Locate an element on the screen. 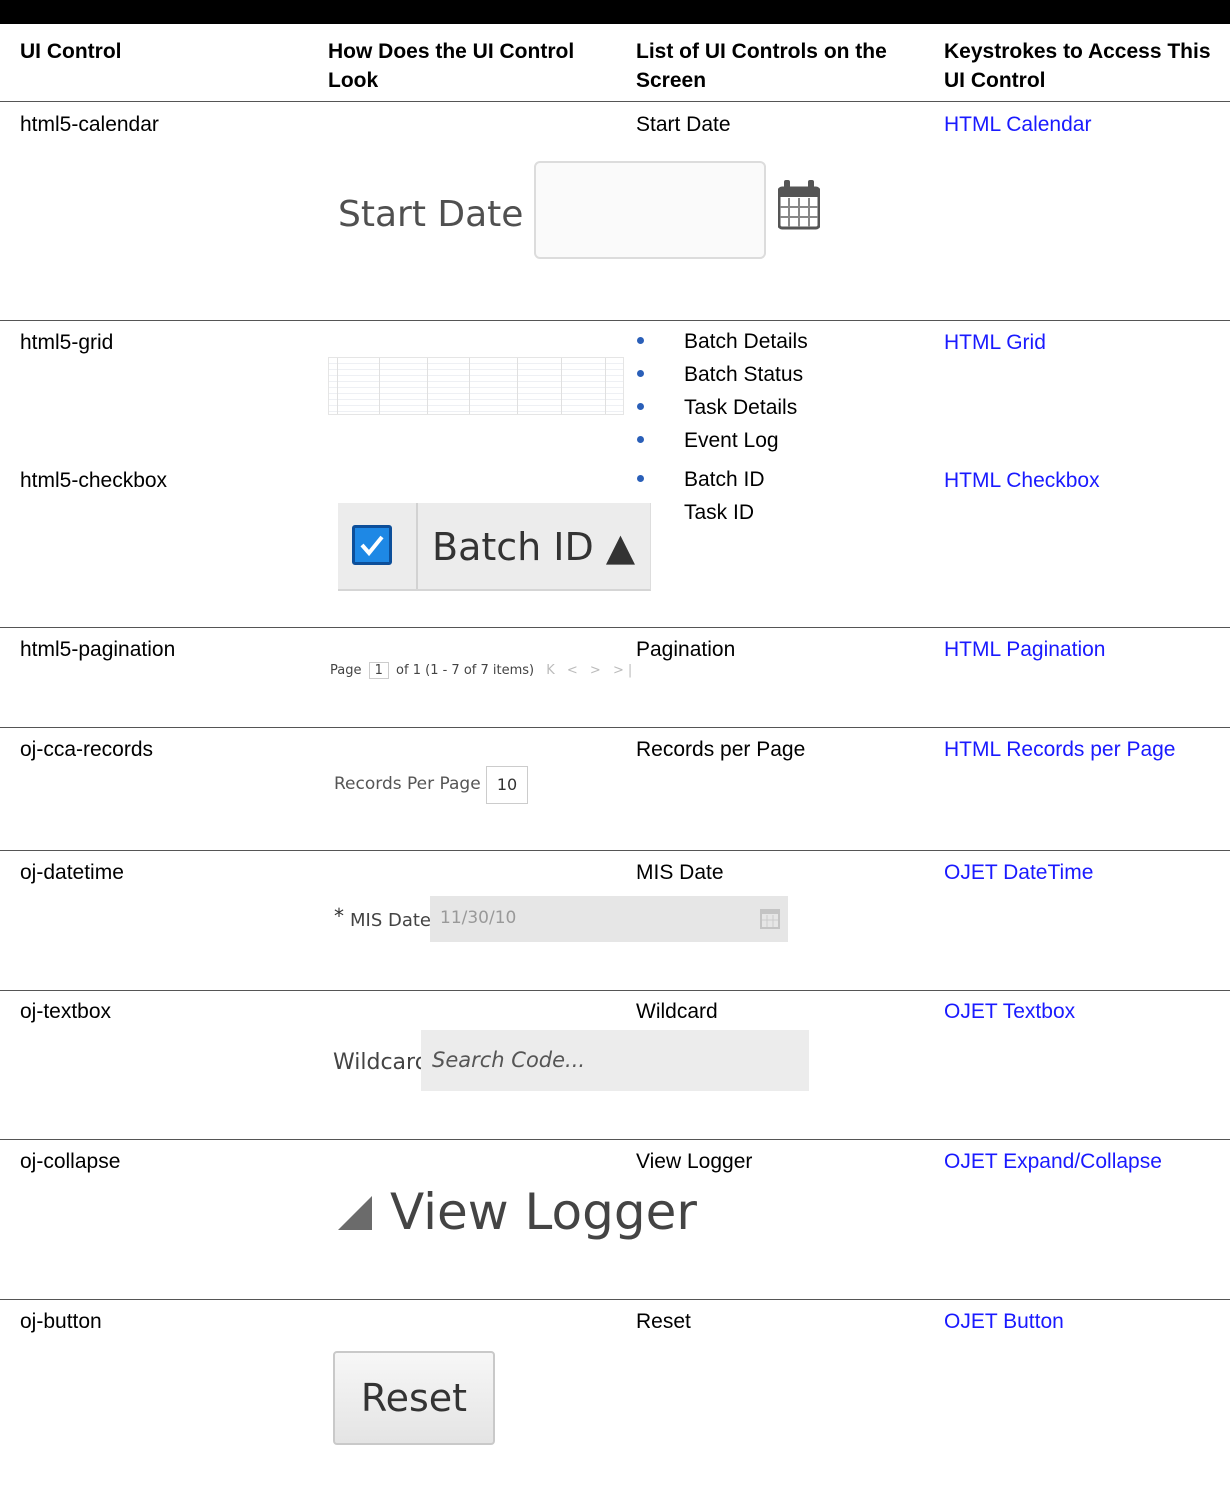 Image resolution: width=1230 pixels, height=1489 pixels. calendar-field-label: Start Date is located at coordinates (431, 214).